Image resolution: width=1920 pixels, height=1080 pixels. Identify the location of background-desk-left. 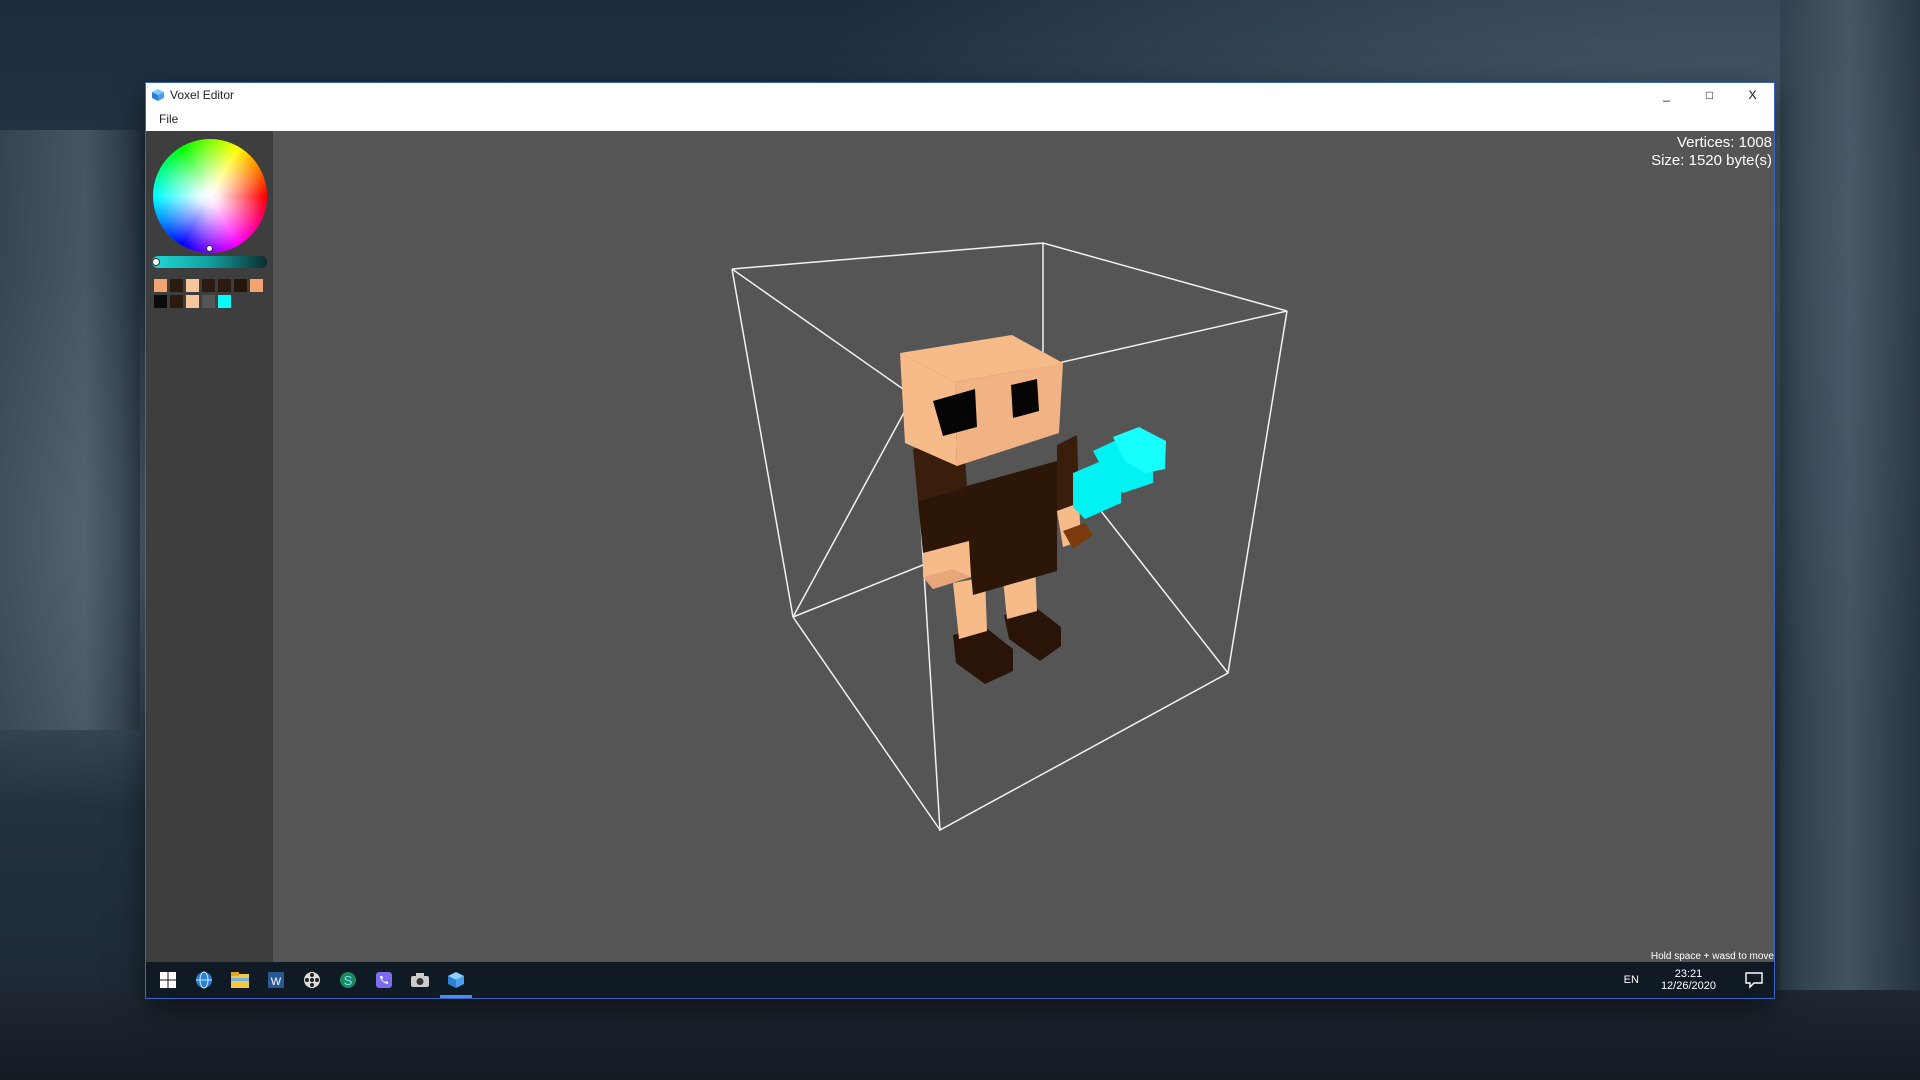
(70, 430).